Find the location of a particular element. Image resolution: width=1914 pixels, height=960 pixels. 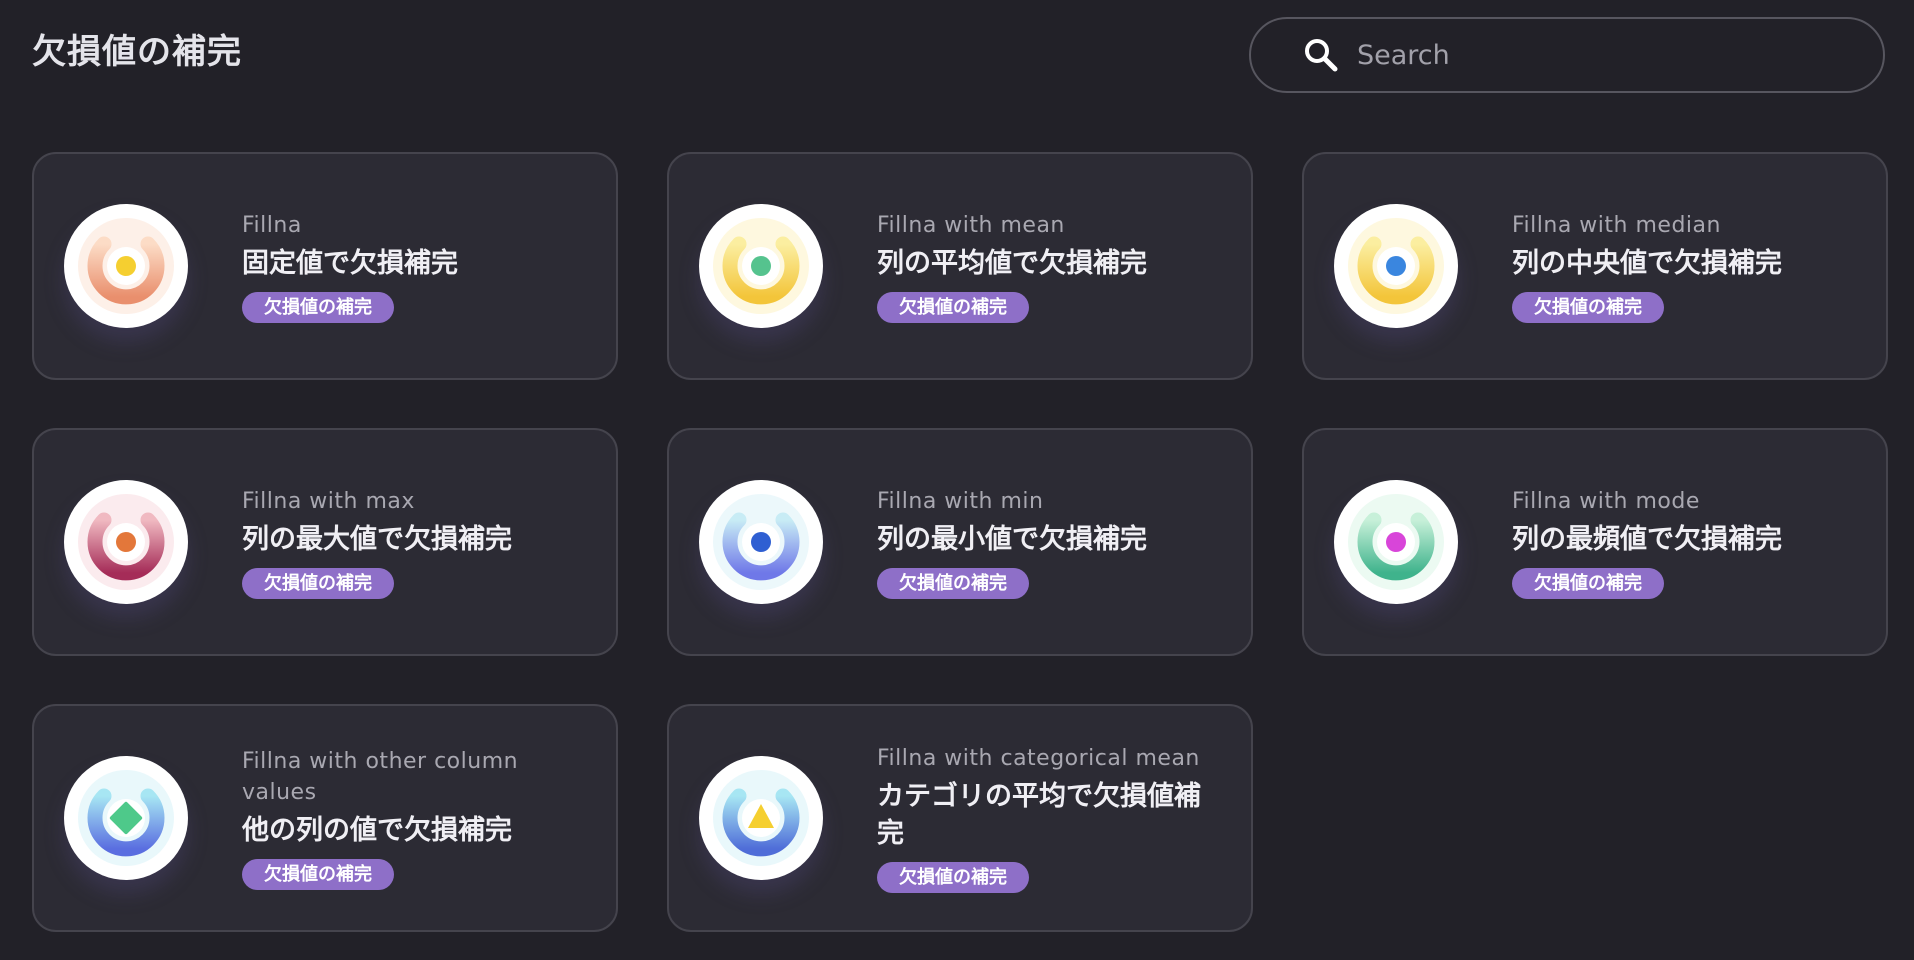

card-text: Fillna 固定値で欠損補完 欠損値の補完 is located at coordinates (350, 266).